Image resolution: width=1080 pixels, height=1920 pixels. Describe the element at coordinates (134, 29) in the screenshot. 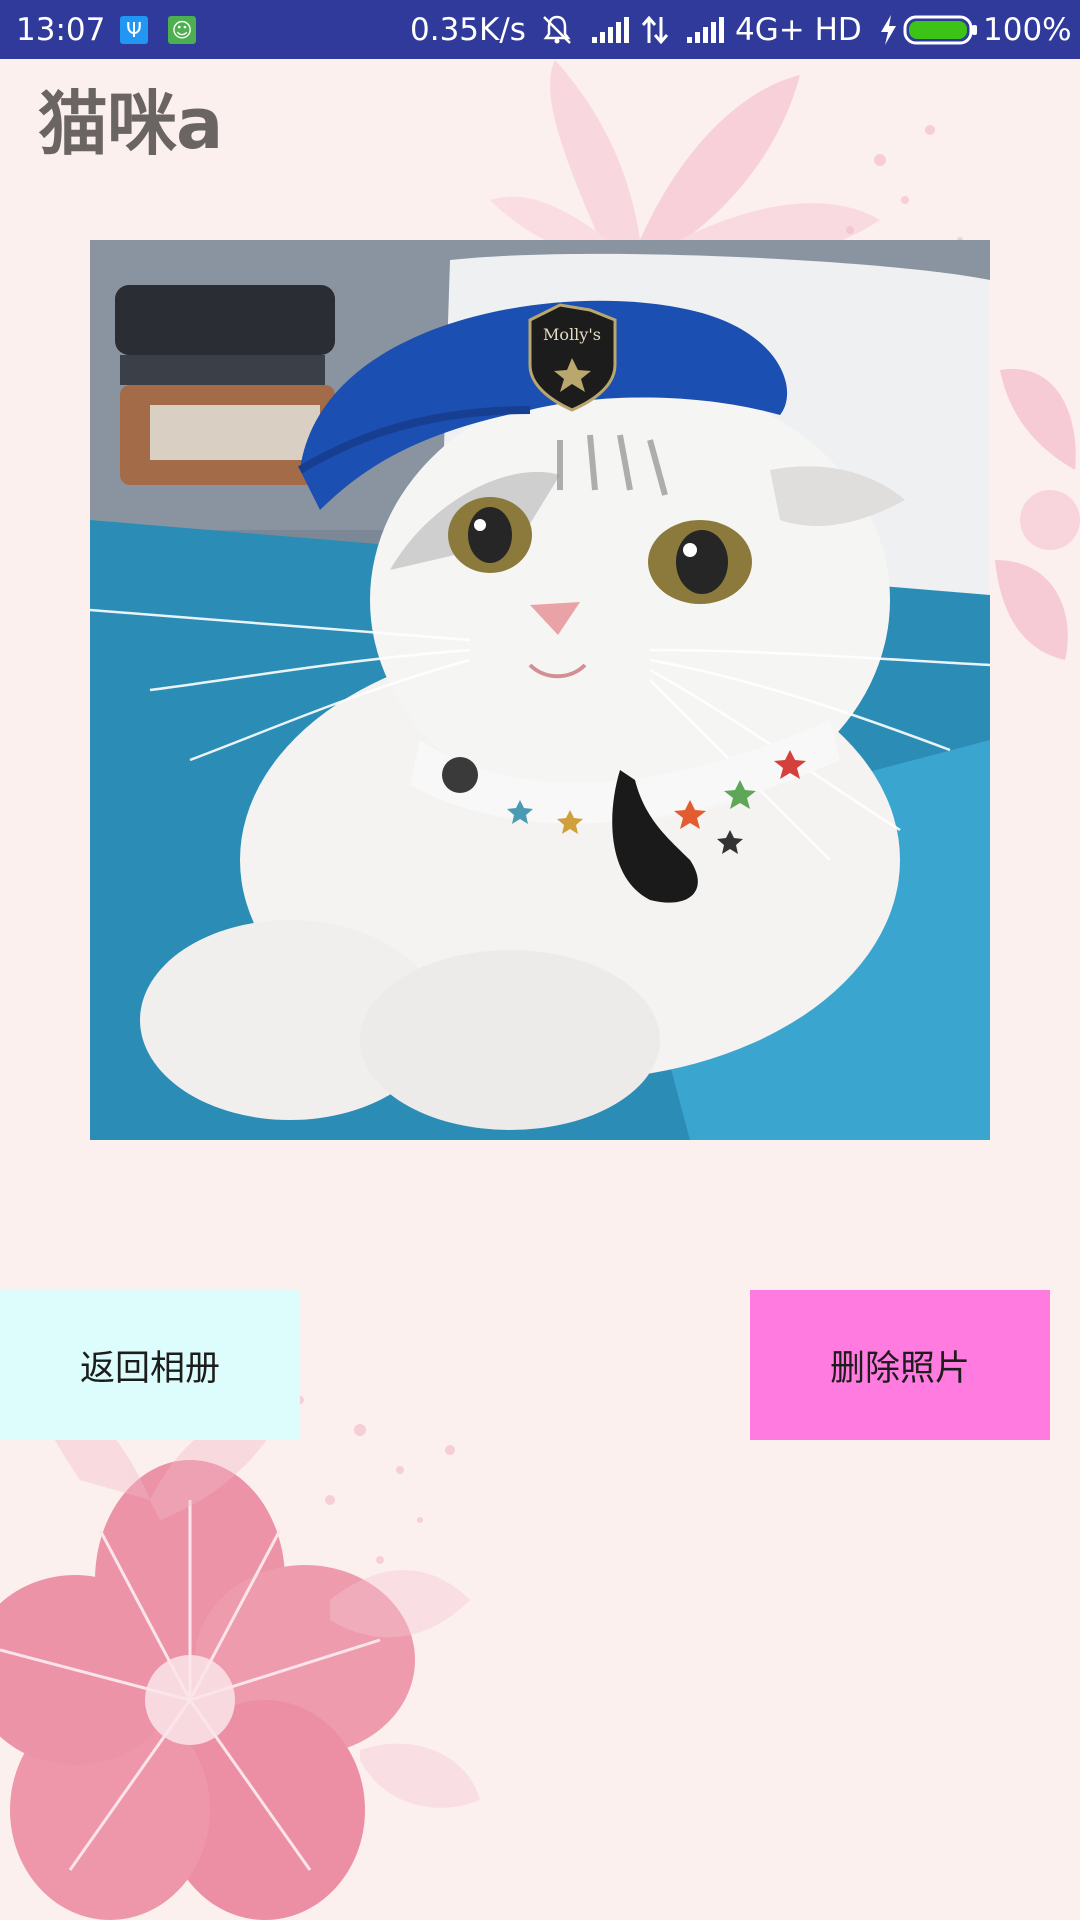

I see `usb-icon: Ψ` at that location.